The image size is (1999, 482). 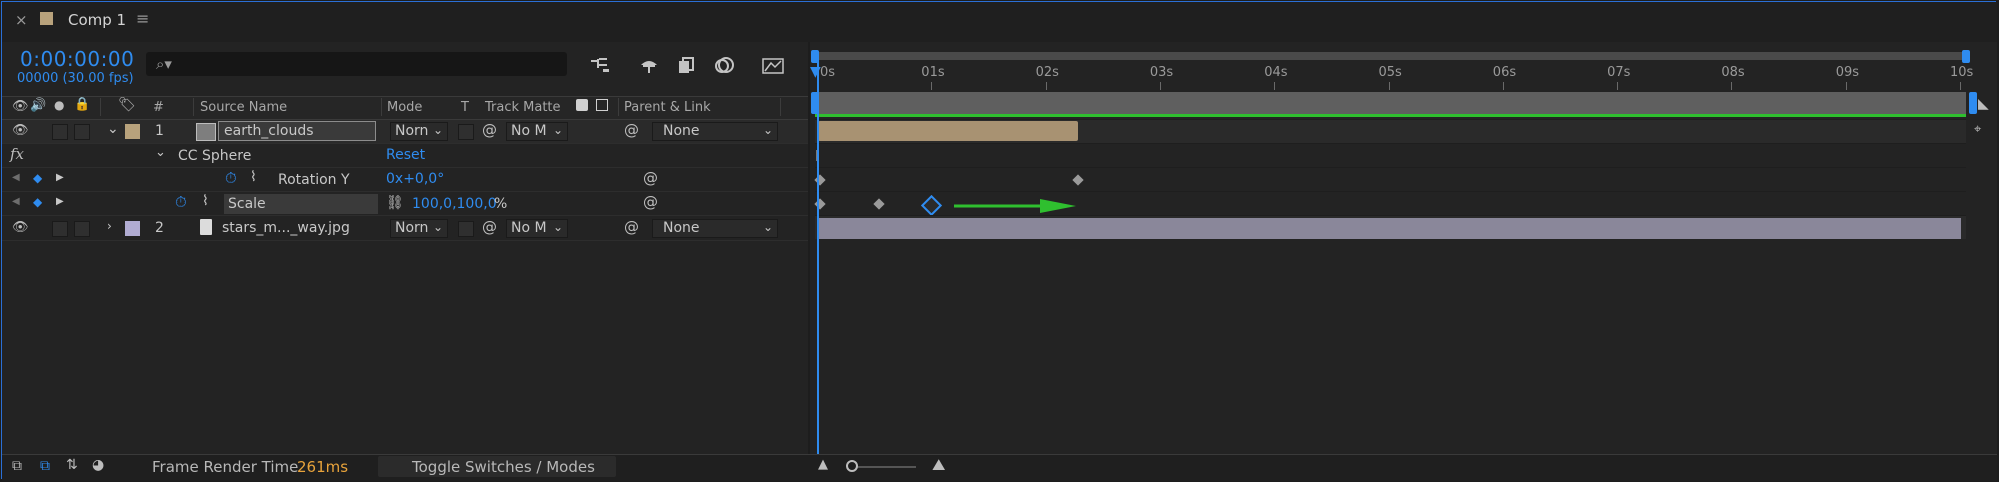 What do you see at coordinates (725, 66) in the screenshot?
I see `motion-blur-icon` at bounding box center [725, 66].